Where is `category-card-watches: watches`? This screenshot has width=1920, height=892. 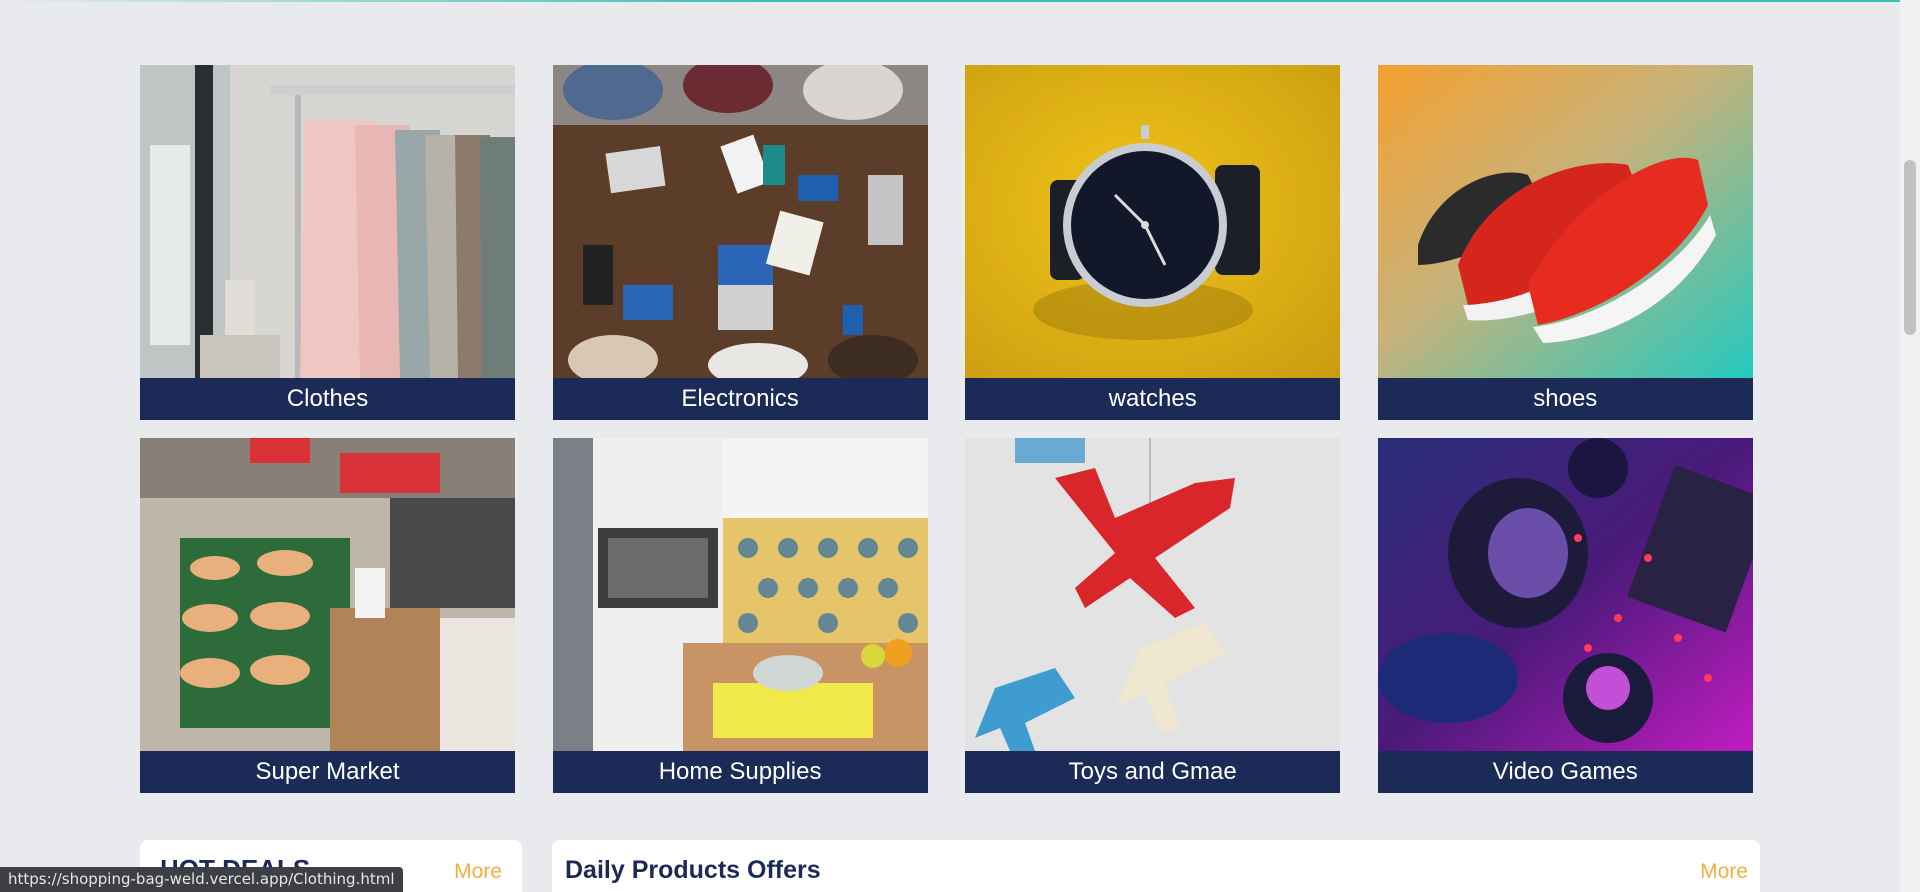 category-card-watches: watches is located at coordinates (1153, 242).